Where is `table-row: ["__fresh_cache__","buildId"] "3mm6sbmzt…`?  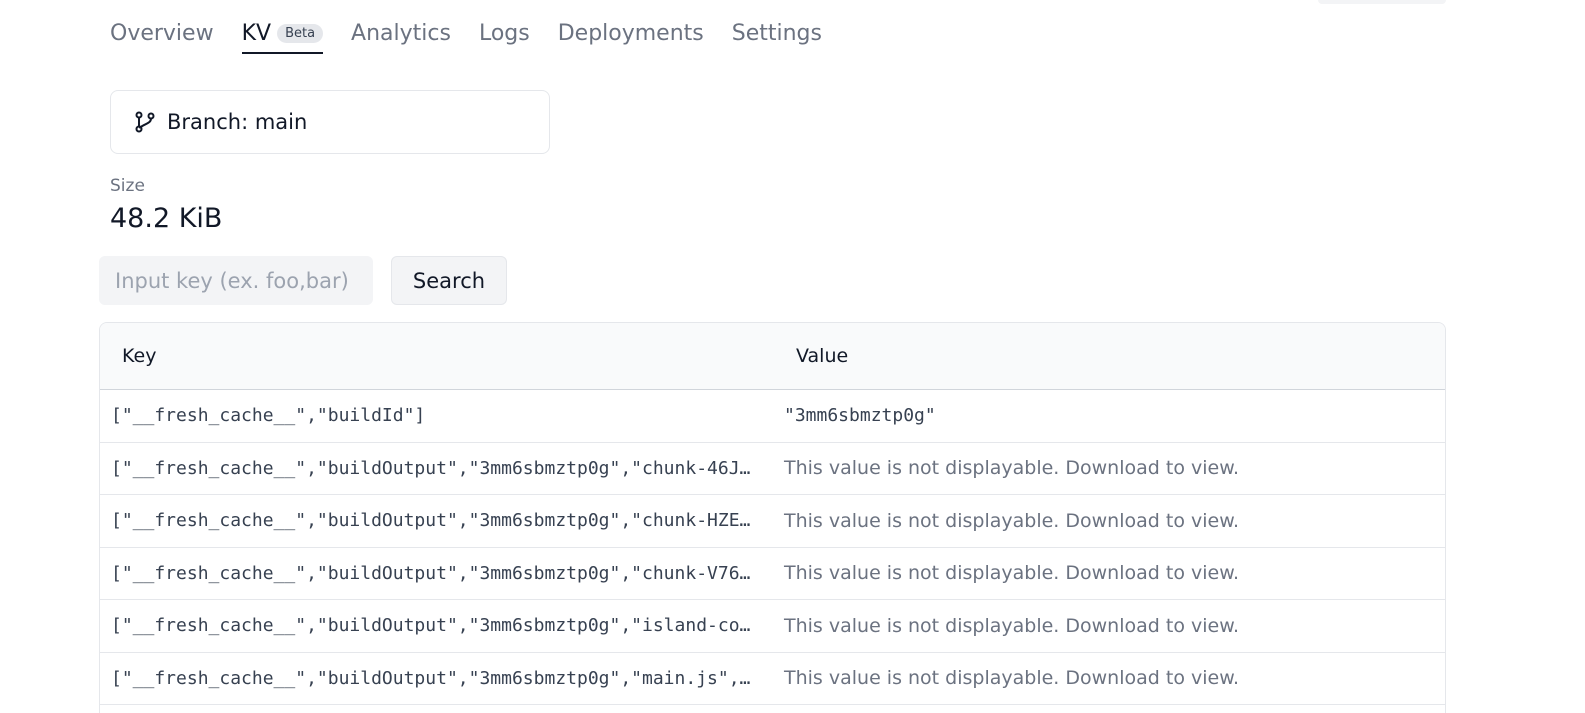
table-row: ["__fresh_cache__","buildId"] "3mm6sbmzt… is located at coordinates (772, 416).